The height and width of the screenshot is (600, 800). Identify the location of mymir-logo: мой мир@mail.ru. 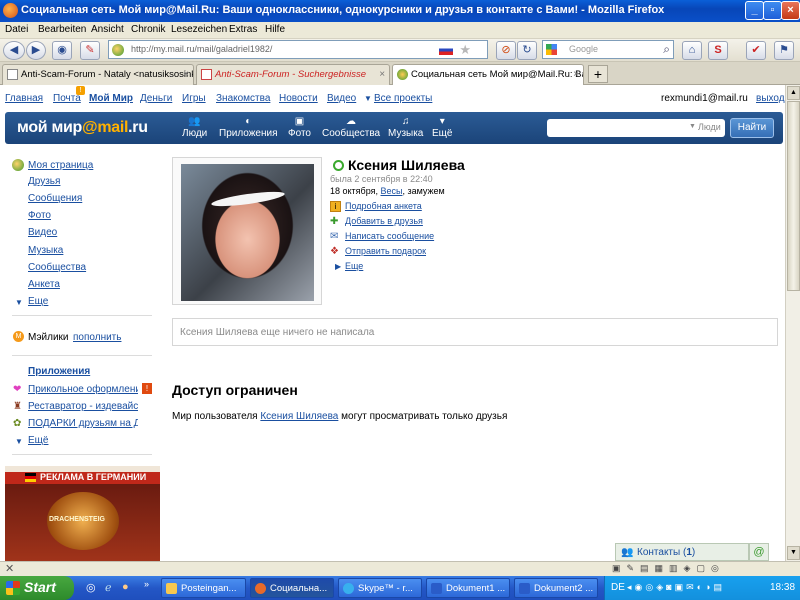
(82, 128).